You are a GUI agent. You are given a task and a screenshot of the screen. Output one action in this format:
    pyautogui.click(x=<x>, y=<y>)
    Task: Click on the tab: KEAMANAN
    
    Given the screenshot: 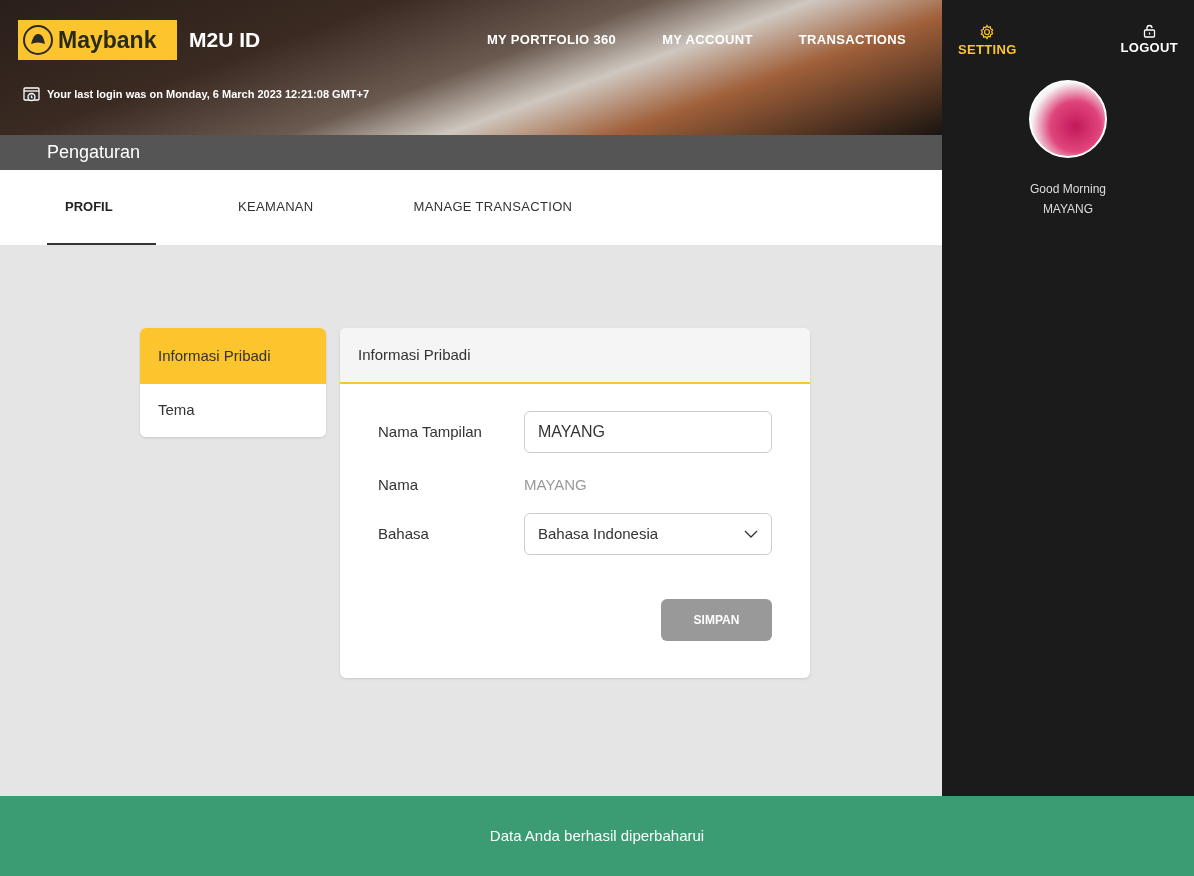 What is the action you would take?
    pyautogui.click(x=276, y=207)
    